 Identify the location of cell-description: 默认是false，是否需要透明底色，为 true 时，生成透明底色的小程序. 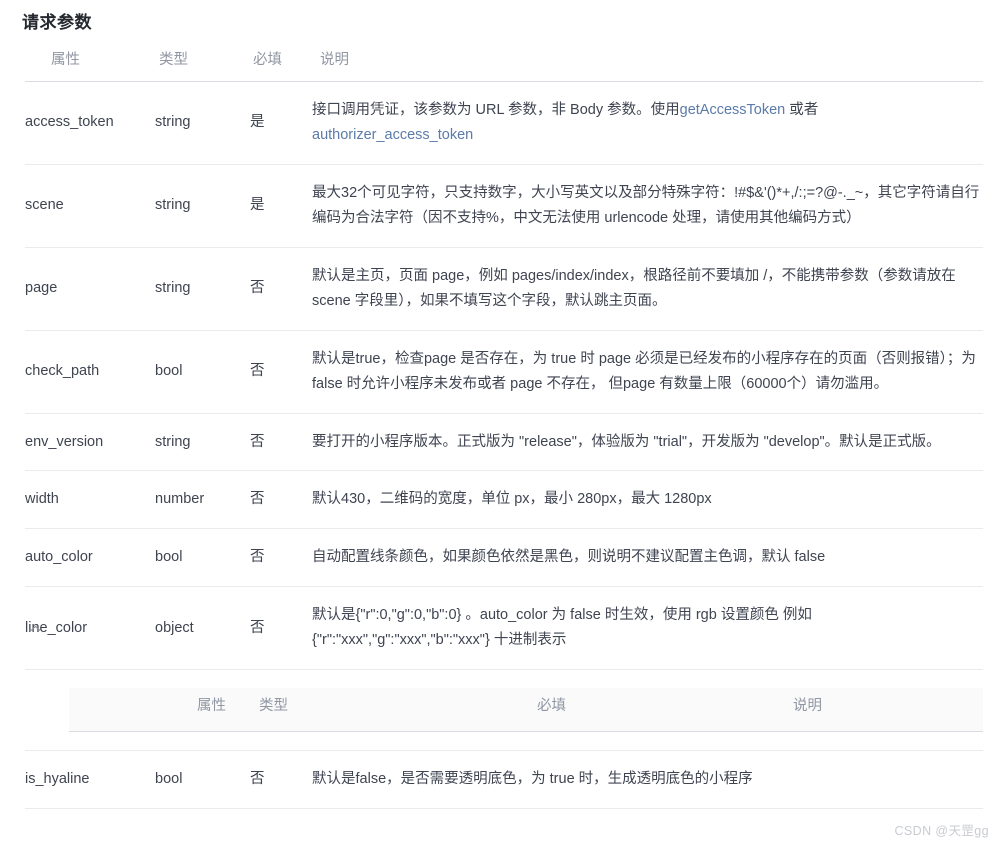
(647, 780).